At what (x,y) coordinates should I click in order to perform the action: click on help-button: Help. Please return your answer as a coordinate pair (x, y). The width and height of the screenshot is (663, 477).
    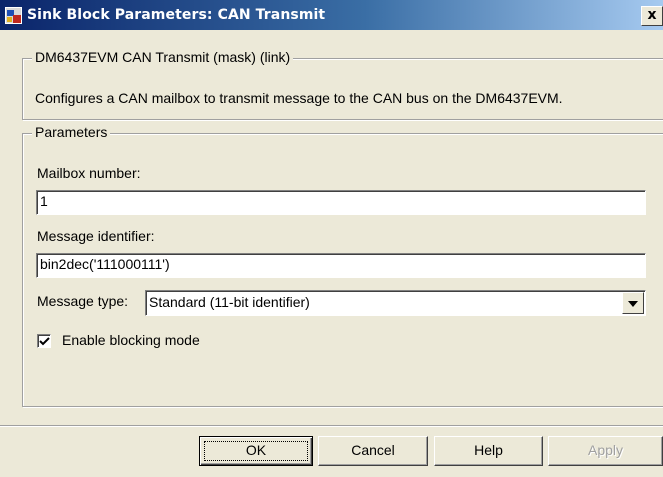
    Looking at the image, I should click on (488, 451).